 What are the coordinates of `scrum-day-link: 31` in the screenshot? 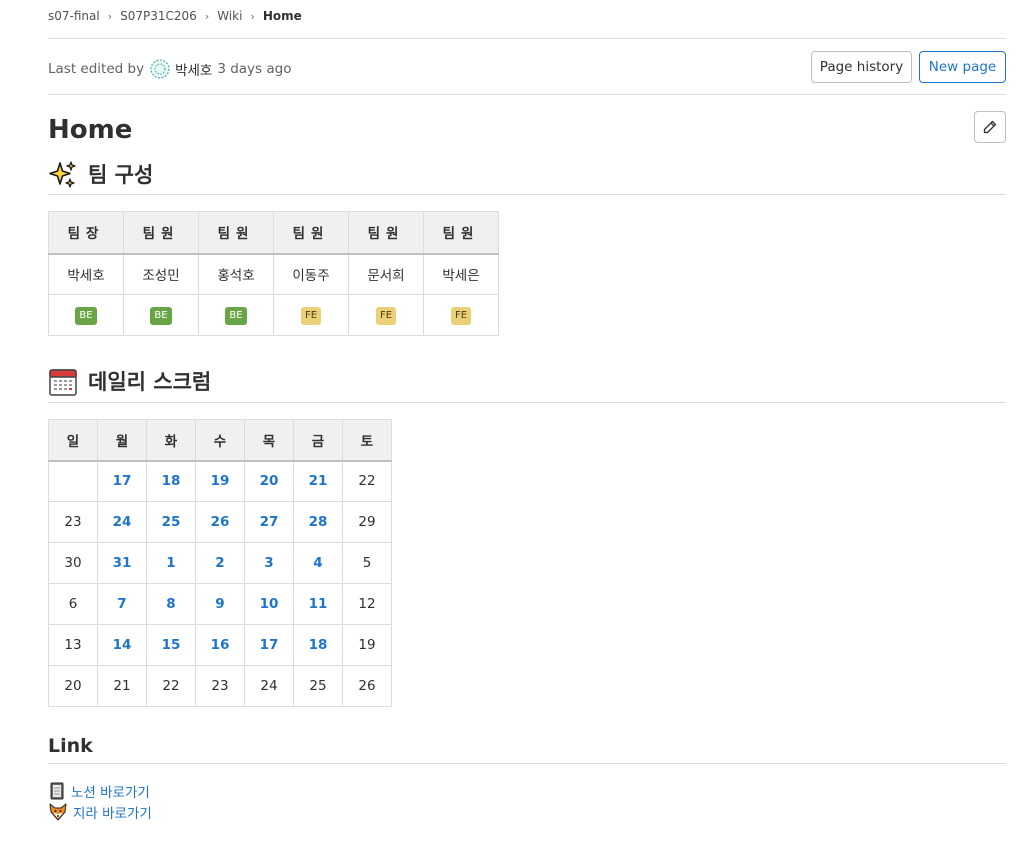 It's located at (122, 563).